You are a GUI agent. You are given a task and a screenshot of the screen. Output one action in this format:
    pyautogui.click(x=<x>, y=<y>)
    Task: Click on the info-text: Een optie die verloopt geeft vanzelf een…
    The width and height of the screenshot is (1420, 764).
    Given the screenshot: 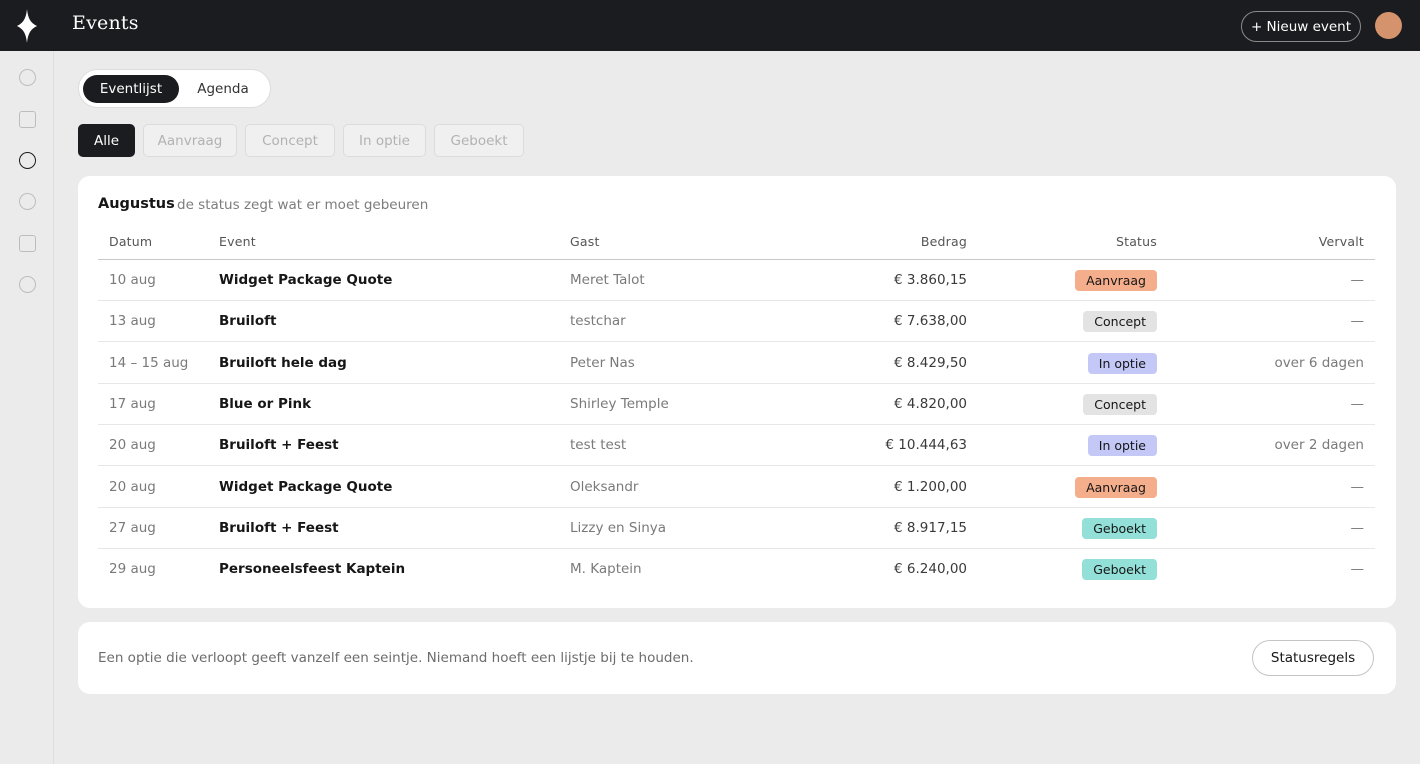 What is the action you would take?
    pyautogui.click(x=396, y=658)
    